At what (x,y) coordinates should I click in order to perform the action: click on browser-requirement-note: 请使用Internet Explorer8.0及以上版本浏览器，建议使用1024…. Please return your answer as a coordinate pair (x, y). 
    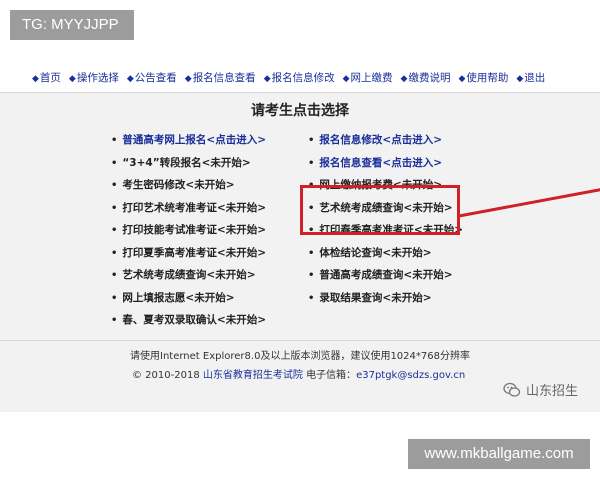
    Looking at the image, I should click on (300, 356).